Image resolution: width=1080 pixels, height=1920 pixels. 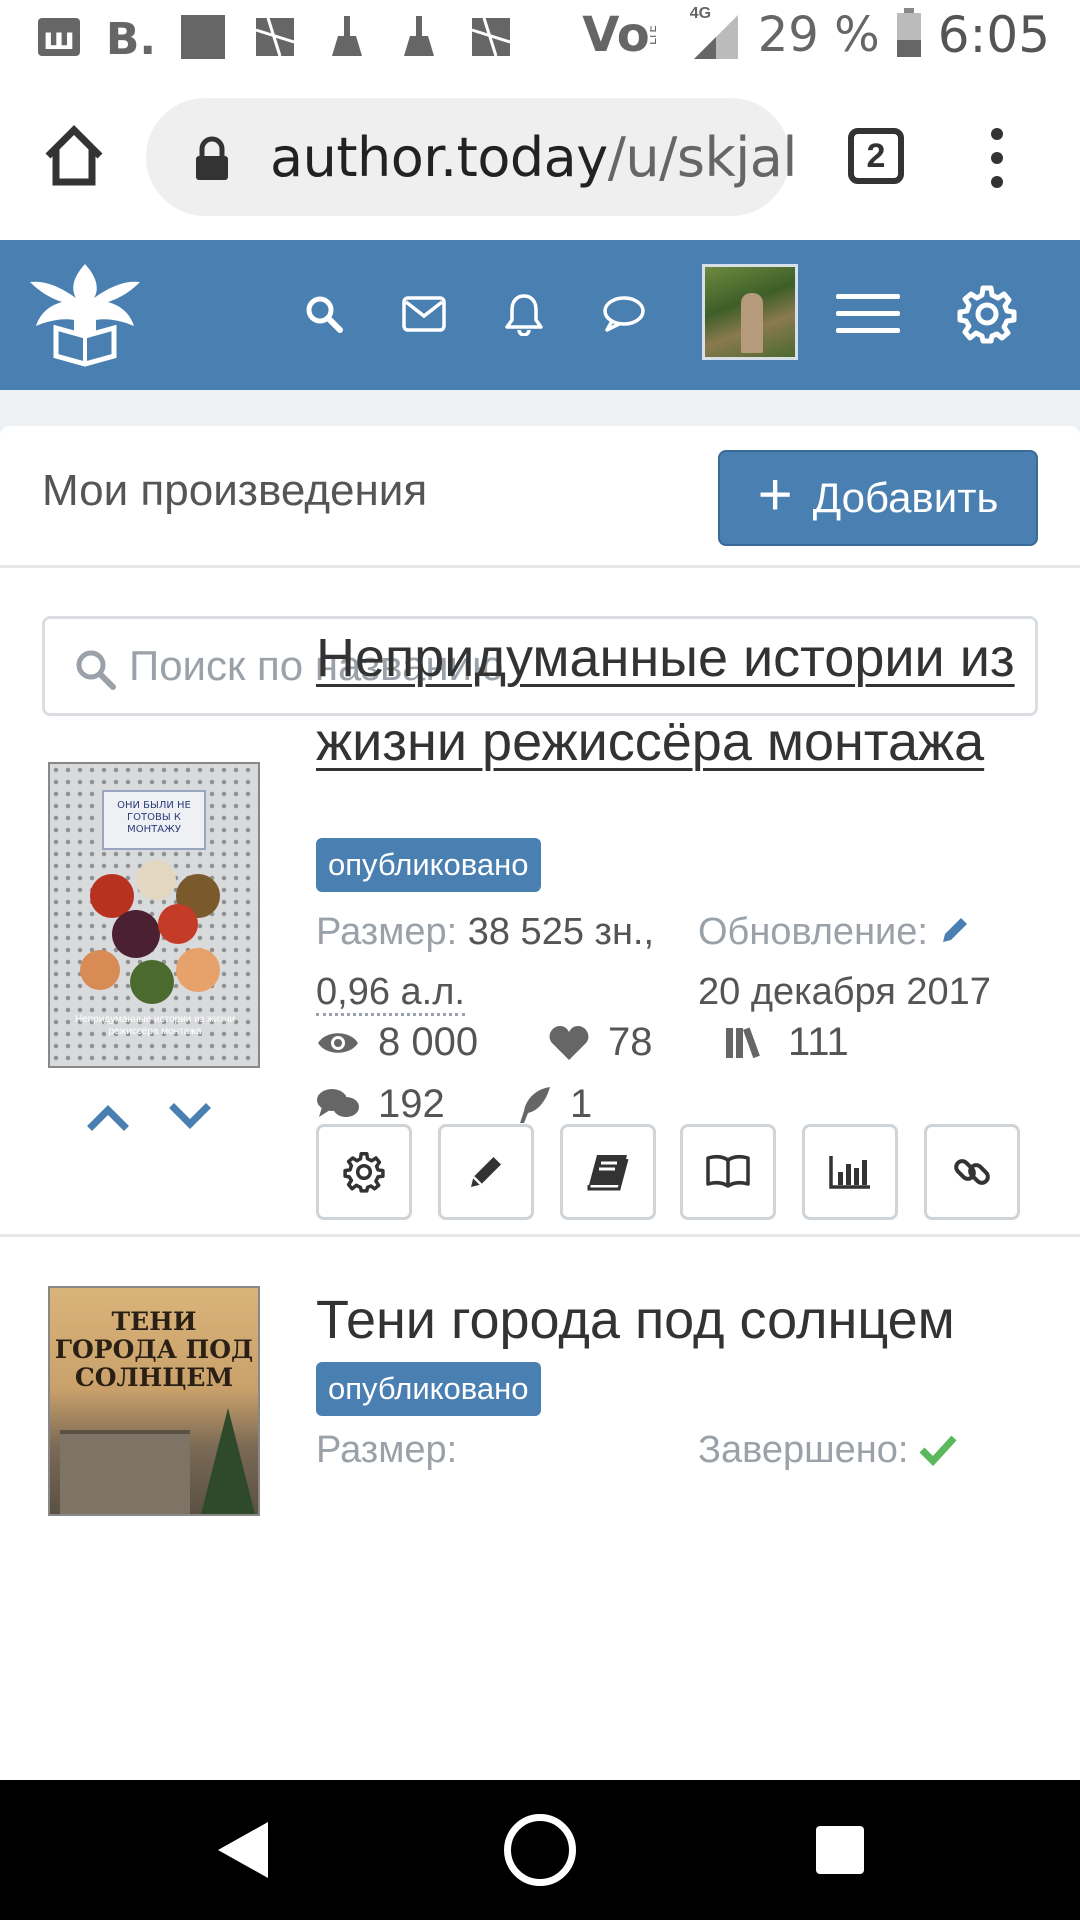 What do you see at coordinates (909, 35) in the screenshot?
I see `battery-icon` at bounding box center [909, 35].